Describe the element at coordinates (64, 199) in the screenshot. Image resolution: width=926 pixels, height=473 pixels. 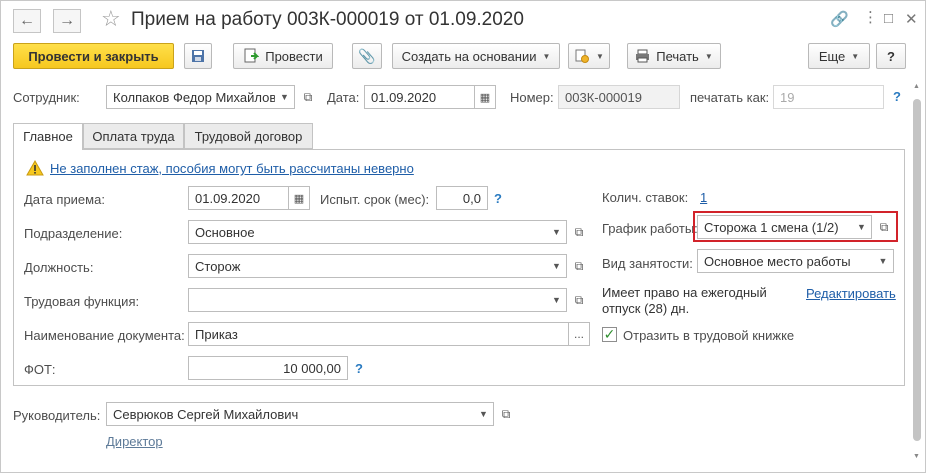
I see `hire-date-label: Дата приема:` at that location.